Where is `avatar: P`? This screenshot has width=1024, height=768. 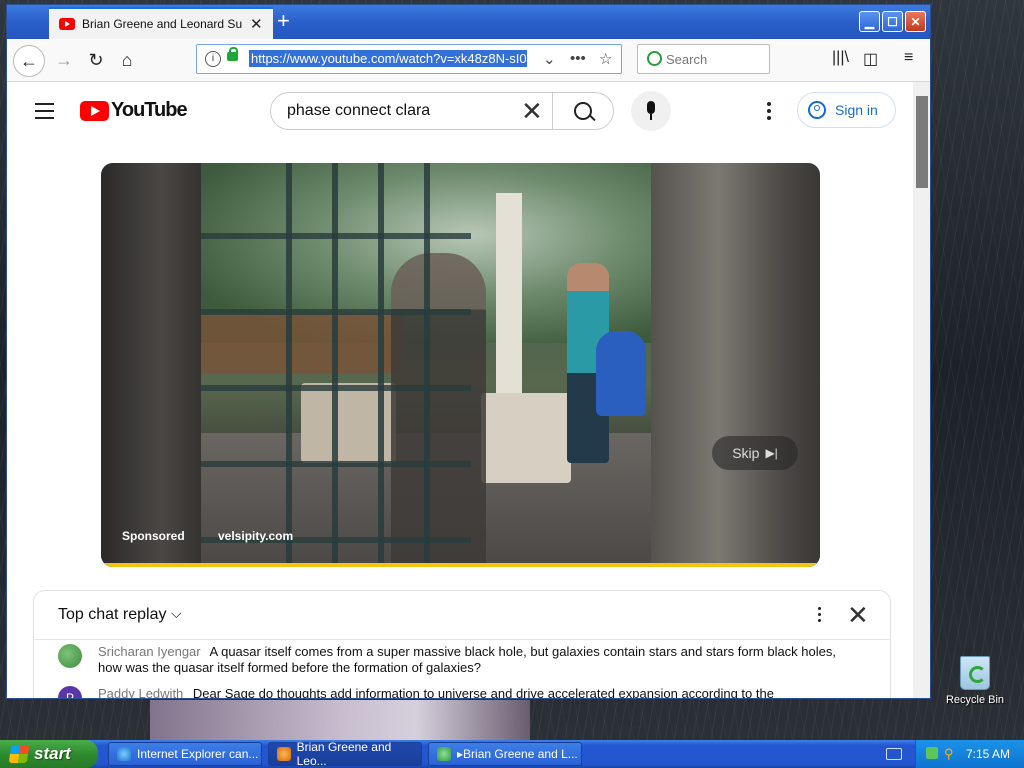 avatar: P is located at coordinates (70, 692).